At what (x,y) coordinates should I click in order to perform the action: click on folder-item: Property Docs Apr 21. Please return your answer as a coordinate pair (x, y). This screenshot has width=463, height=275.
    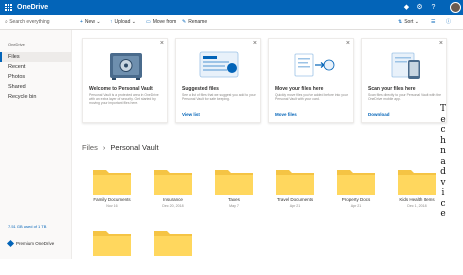
    Looking at the image, I should click on (356, 190).